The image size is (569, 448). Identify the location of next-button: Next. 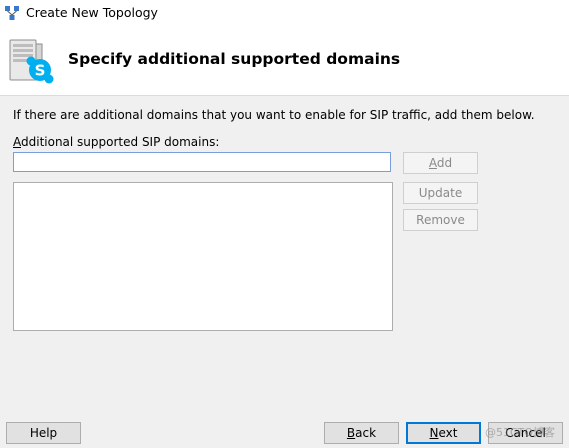
(443, 433).